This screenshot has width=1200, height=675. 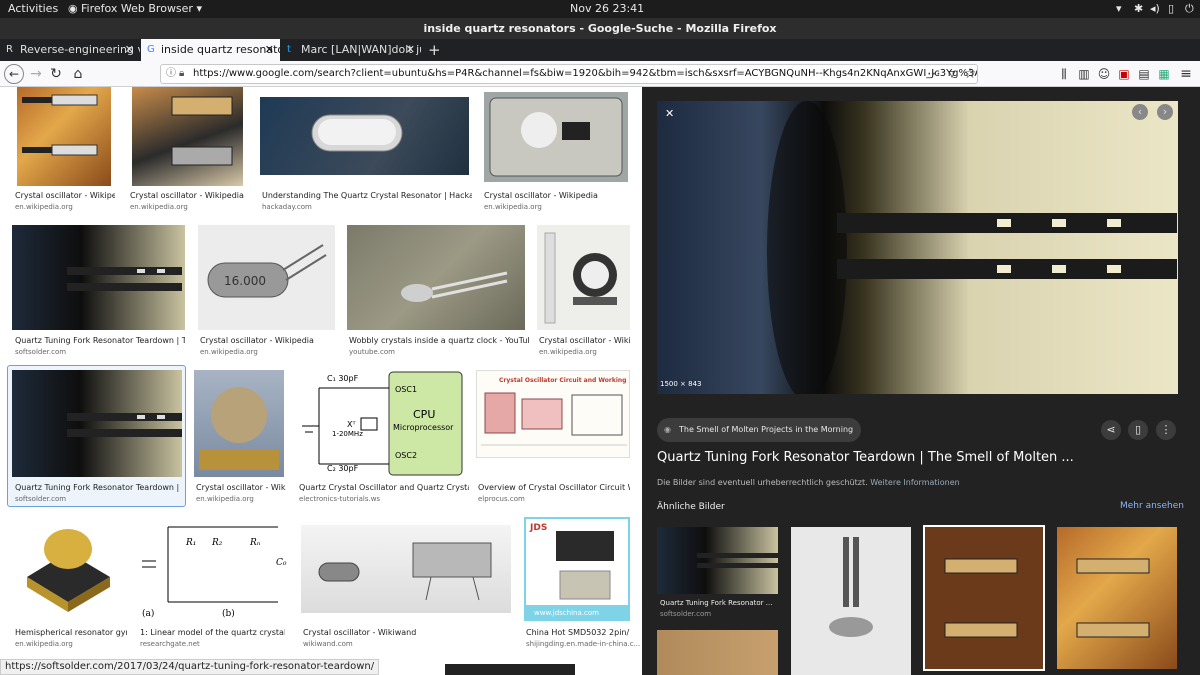 What do you see at coordinates (343, 468) in the screenshot?
I see `c2-label: C₂ 30pF` at bounding box center [343, 468].